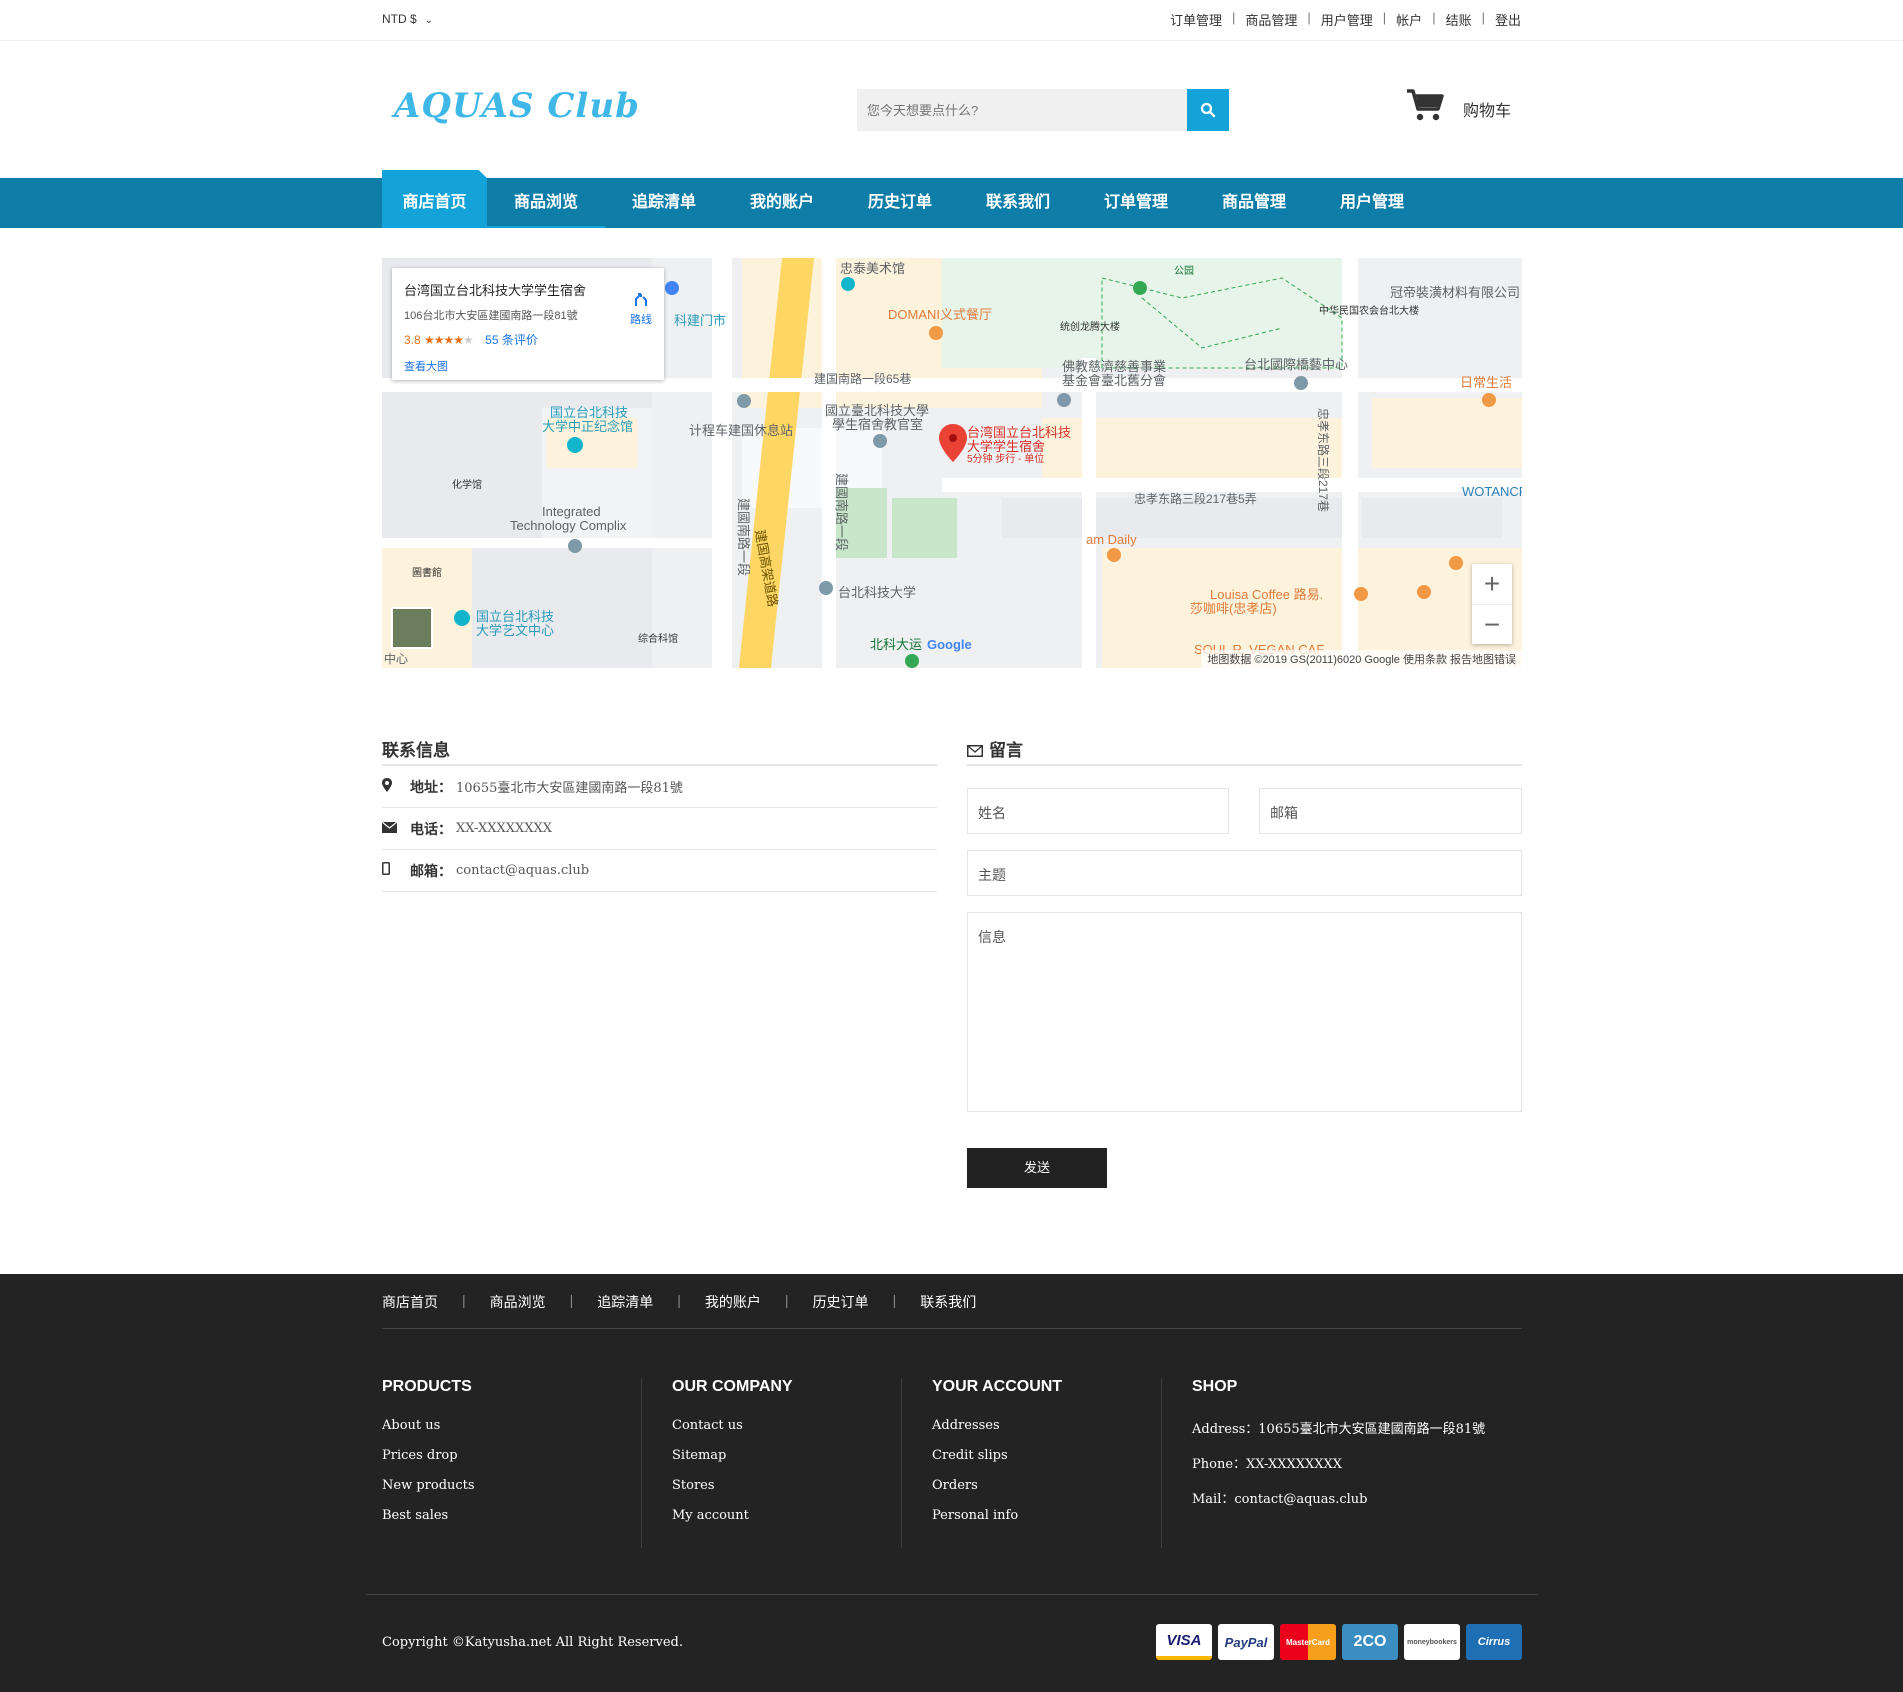  I want to click on directions-label: 路线, so click(641, 320).